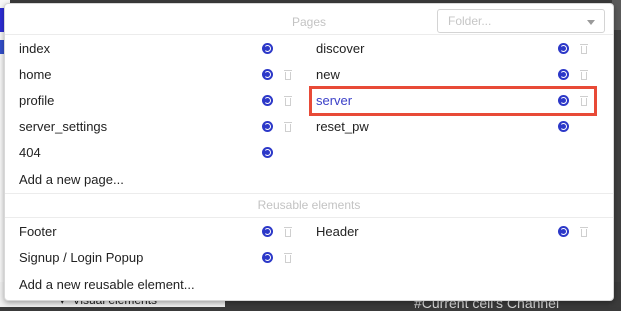 This screenshot has width=621, height=311. What do you see at coordinates (30, 152) in the screenshot?
I see `page-item-label: 404` at bounding box center [30, 152].